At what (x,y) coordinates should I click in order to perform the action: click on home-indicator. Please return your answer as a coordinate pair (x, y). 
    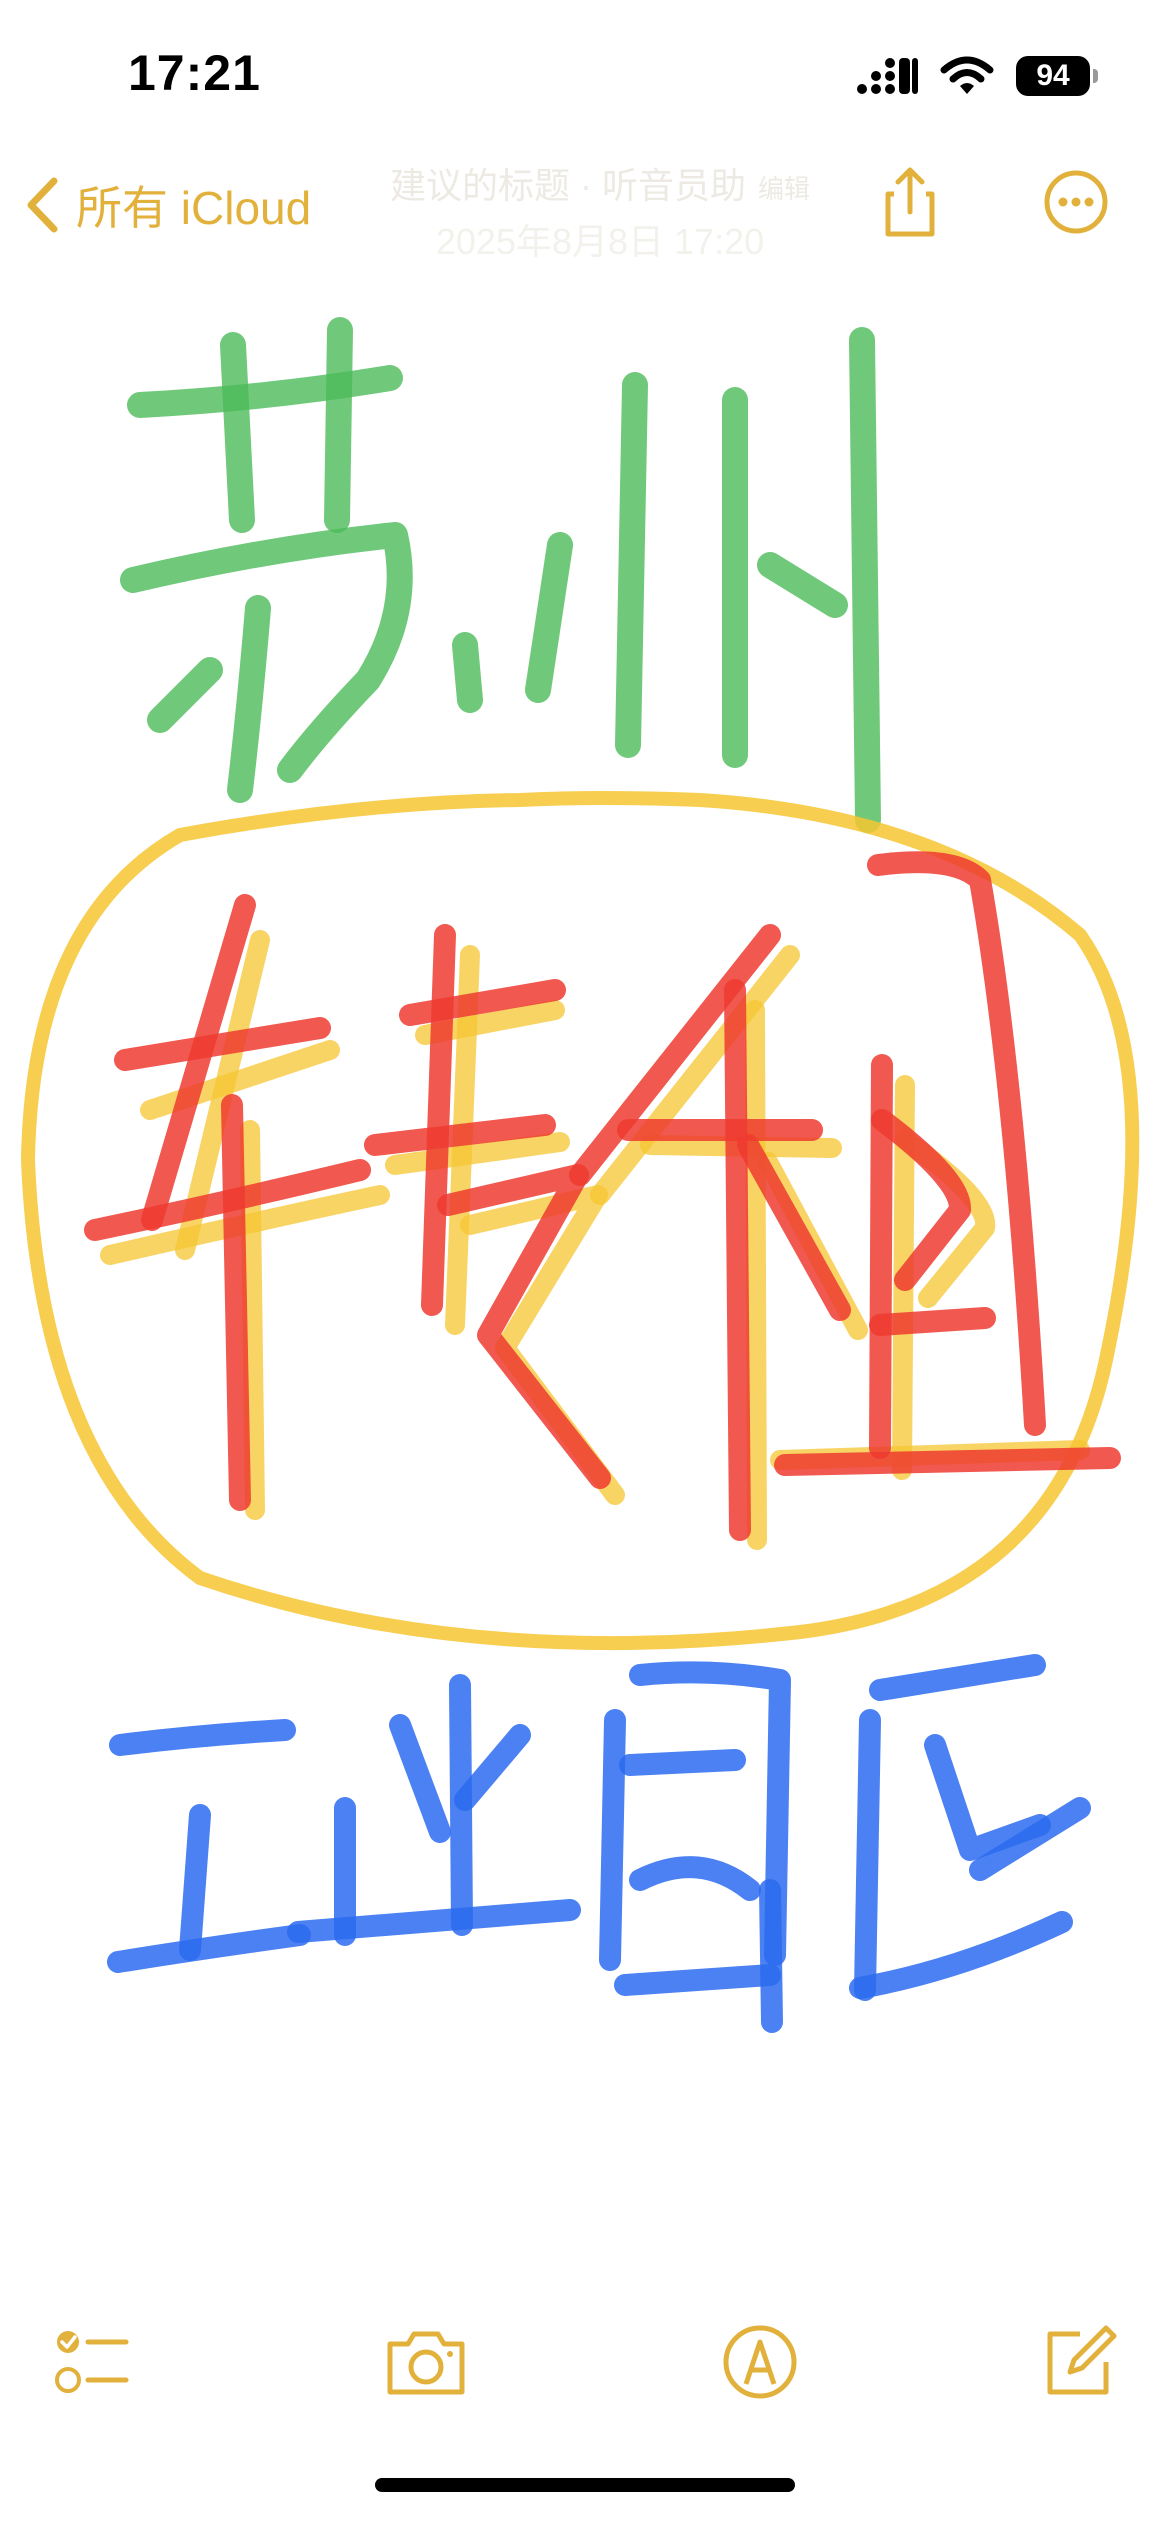
    Looking at the image, I should click on (585, 2485).